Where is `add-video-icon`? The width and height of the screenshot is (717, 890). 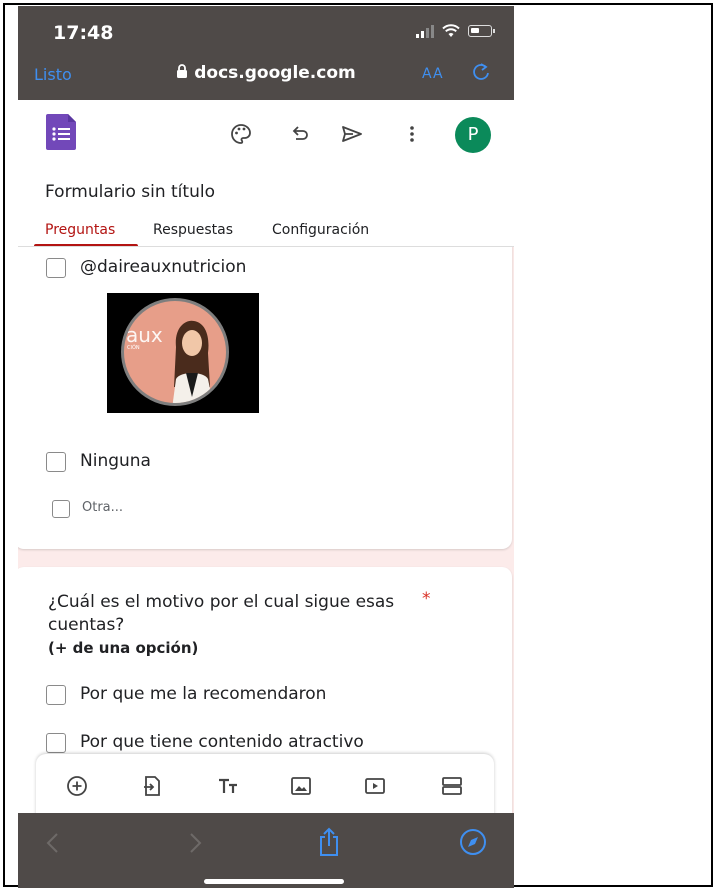 add-video-icon is located at coordinates (375, 786).